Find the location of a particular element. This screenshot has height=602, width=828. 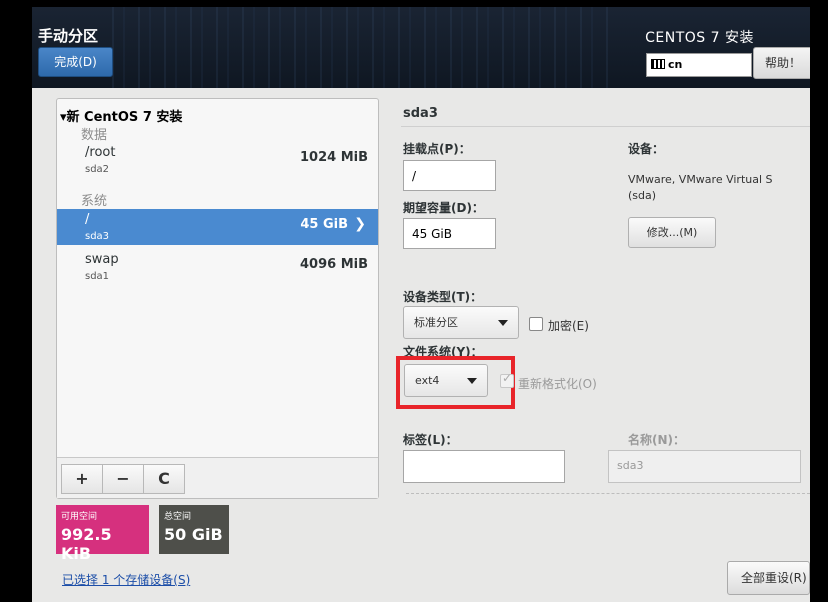

keyboard-icon is located at coordinates (658, 64).